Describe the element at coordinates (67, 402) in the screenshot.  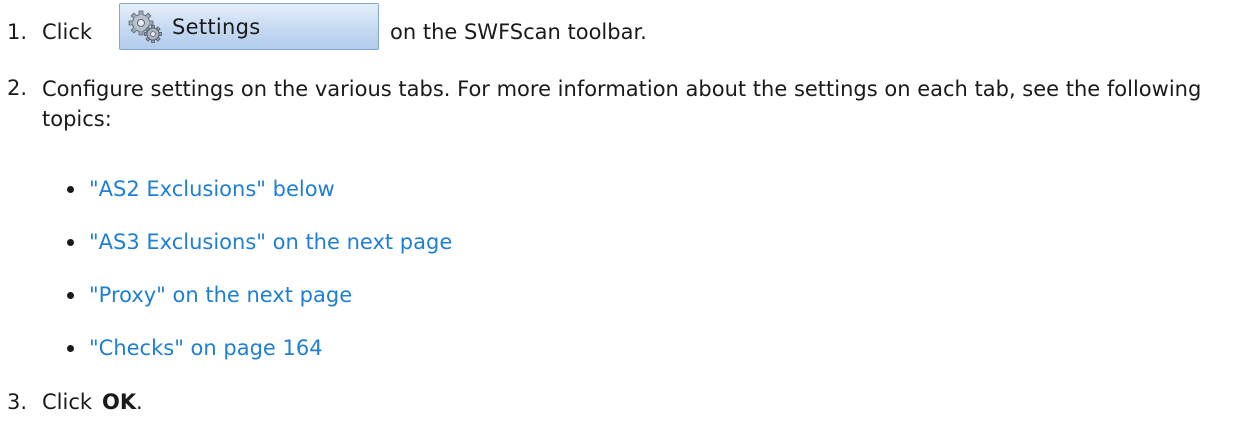
I see `step-text-before: Click` at that location.